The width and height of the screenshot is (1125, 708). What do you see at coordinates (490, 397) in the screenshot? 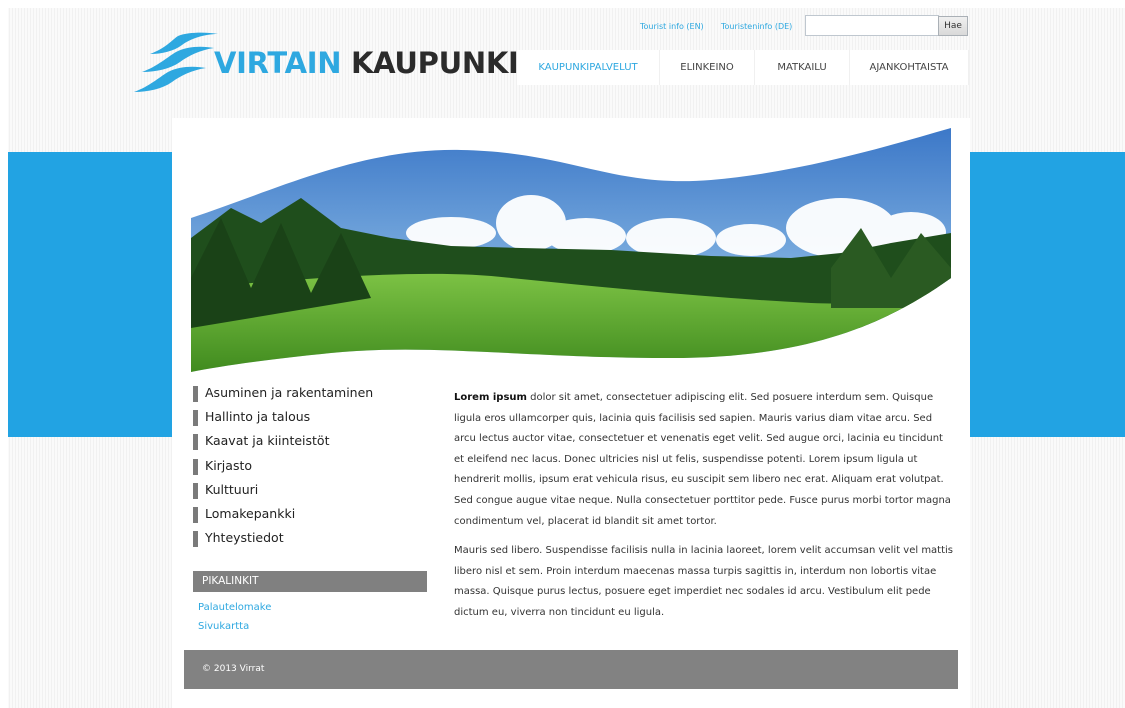
I see `content-lead-bold: Lorem ipsum` at bounding box center [490, 397].